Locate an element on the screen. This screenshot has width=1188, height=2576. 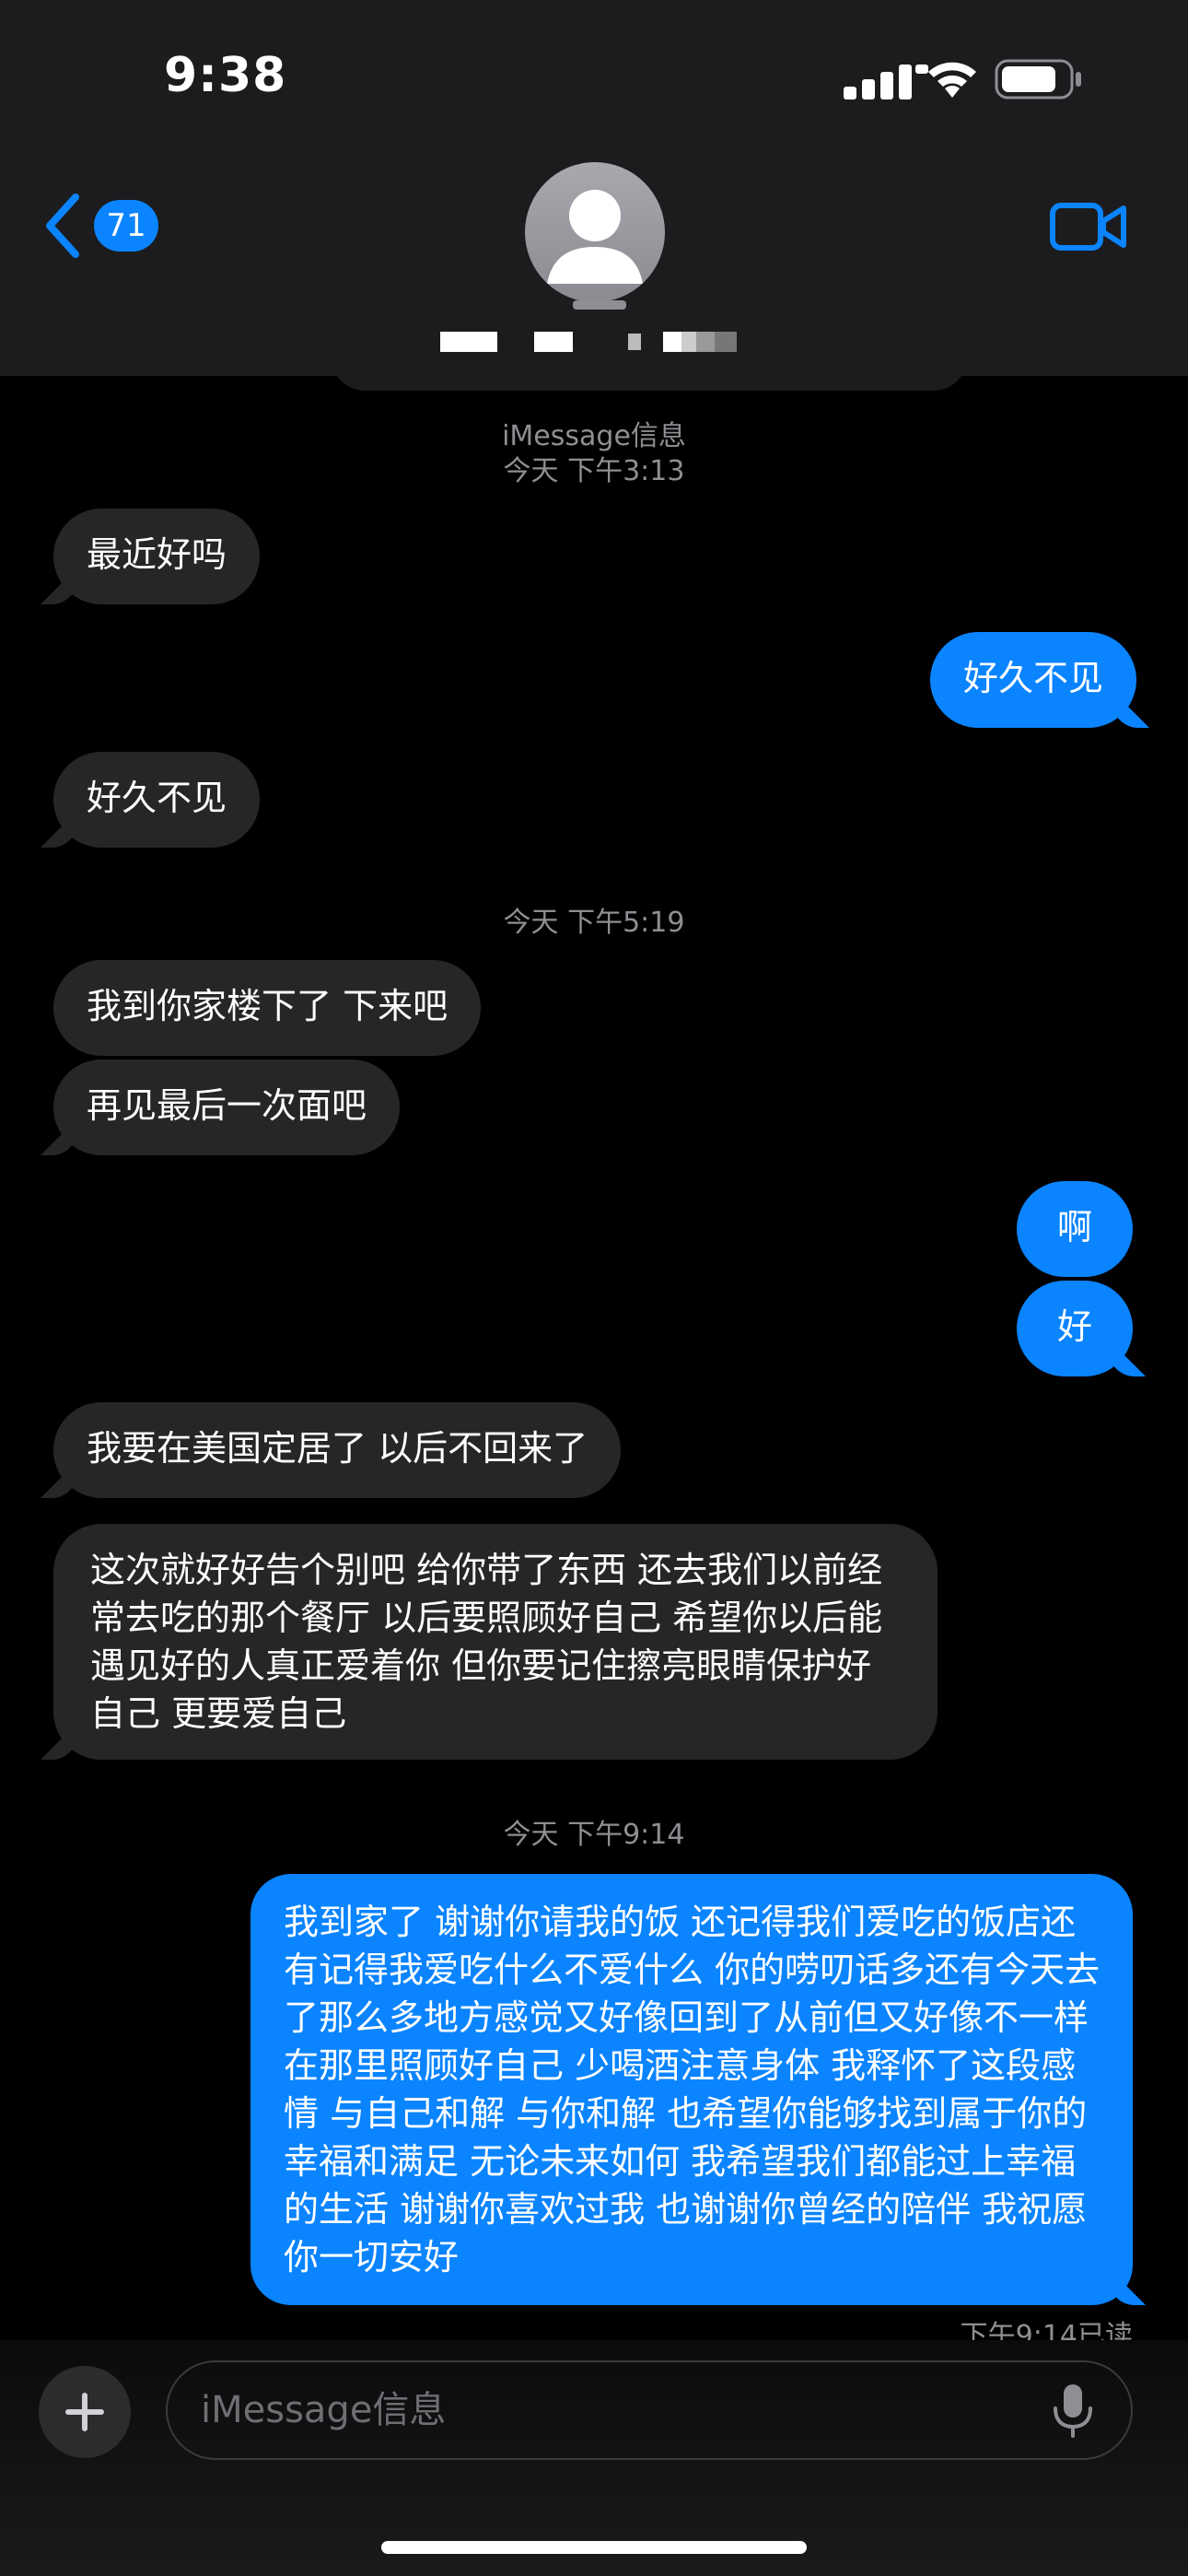
message-received: 我到你家楼下了 下来吧 is located at coordinates (267, 1008).